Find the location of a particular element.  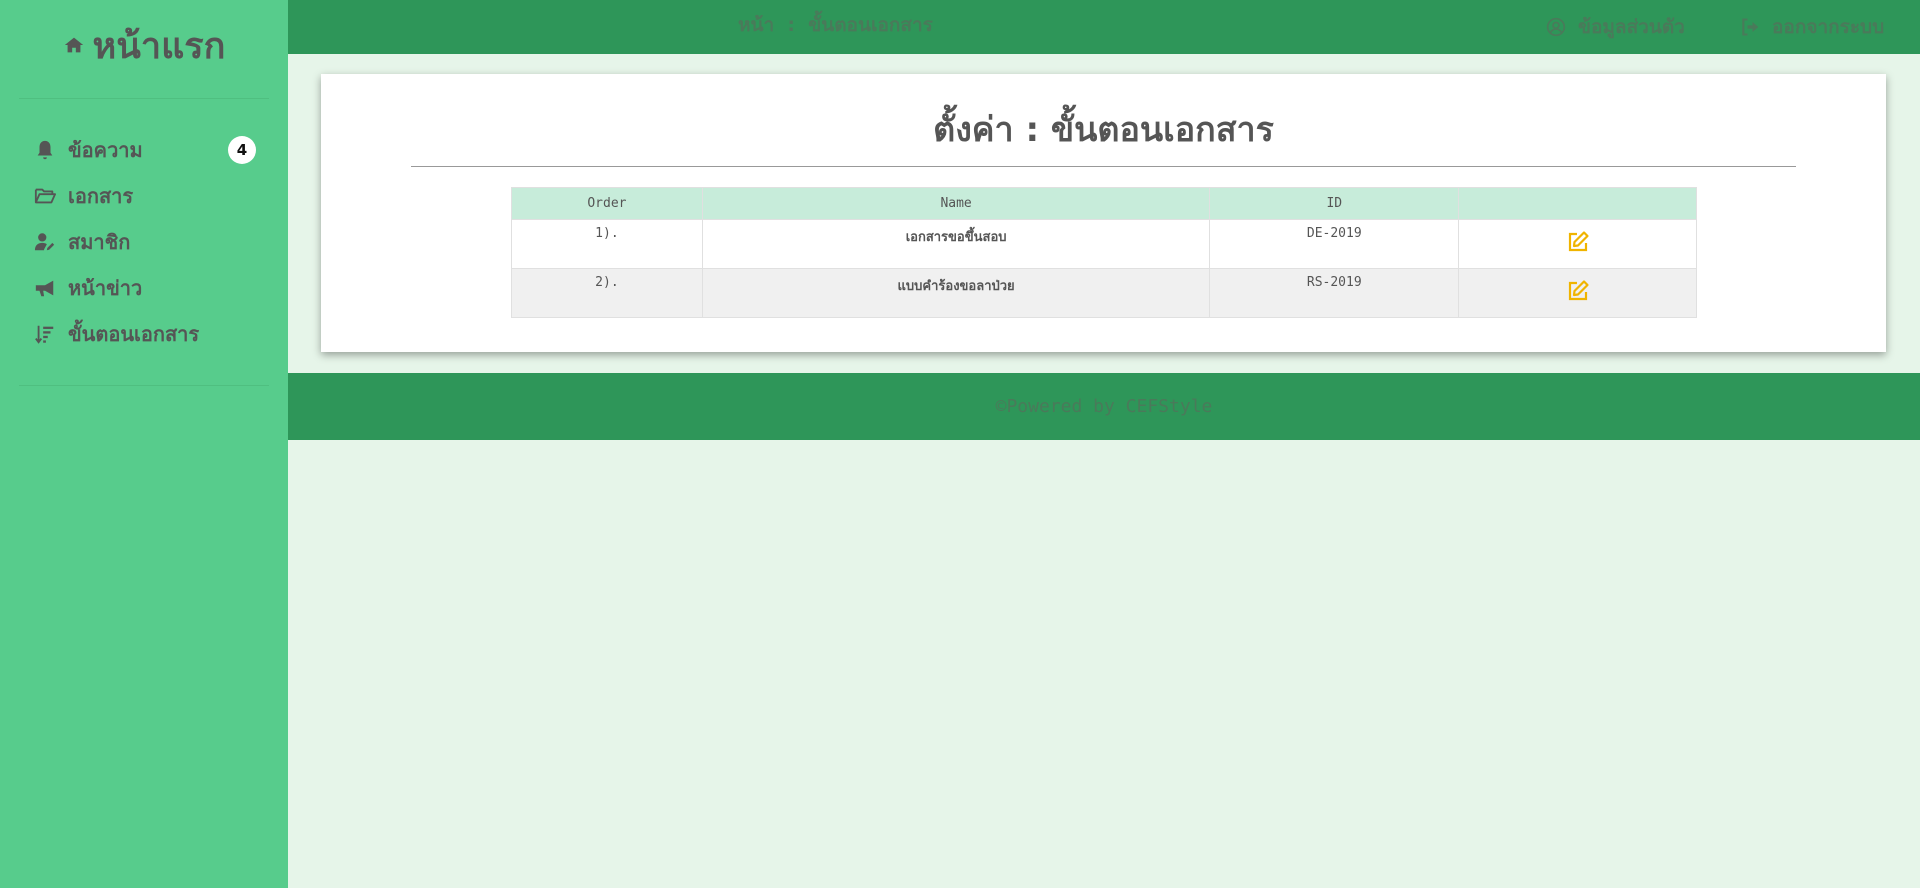

sign-out-icon is located at coordinates (1750, 27).